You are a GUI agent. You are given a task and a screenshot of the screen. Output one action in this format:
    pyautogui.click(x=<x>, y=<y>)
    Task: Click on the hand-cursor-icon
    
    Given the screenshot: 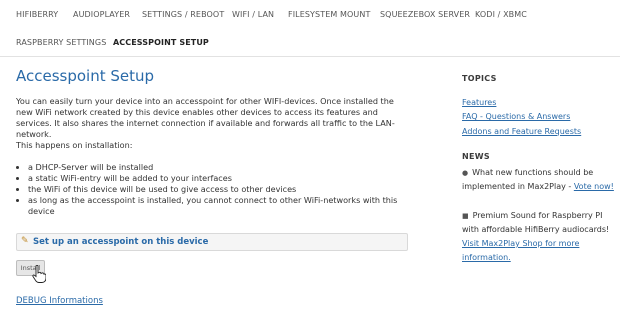 What is the action you would take?
    pyautogui.click(x=39, y=274)
    